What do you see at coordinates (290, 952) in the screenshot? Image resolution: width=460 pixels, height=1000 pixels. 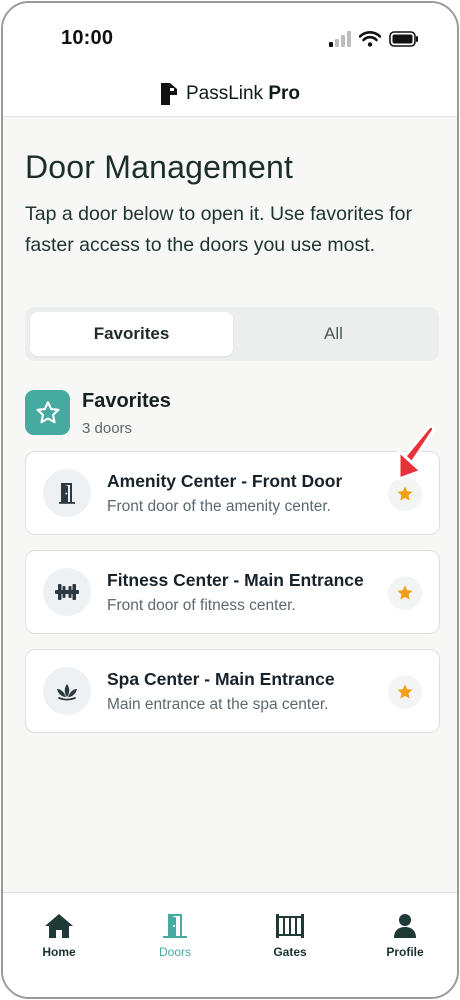 I see `nav-label: Gates` at bounding box center [290, 952].